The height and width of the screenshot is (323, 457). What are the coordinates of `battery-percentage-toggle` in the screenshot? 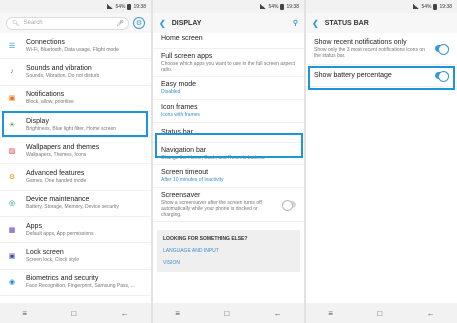 It's located at (442, 76).